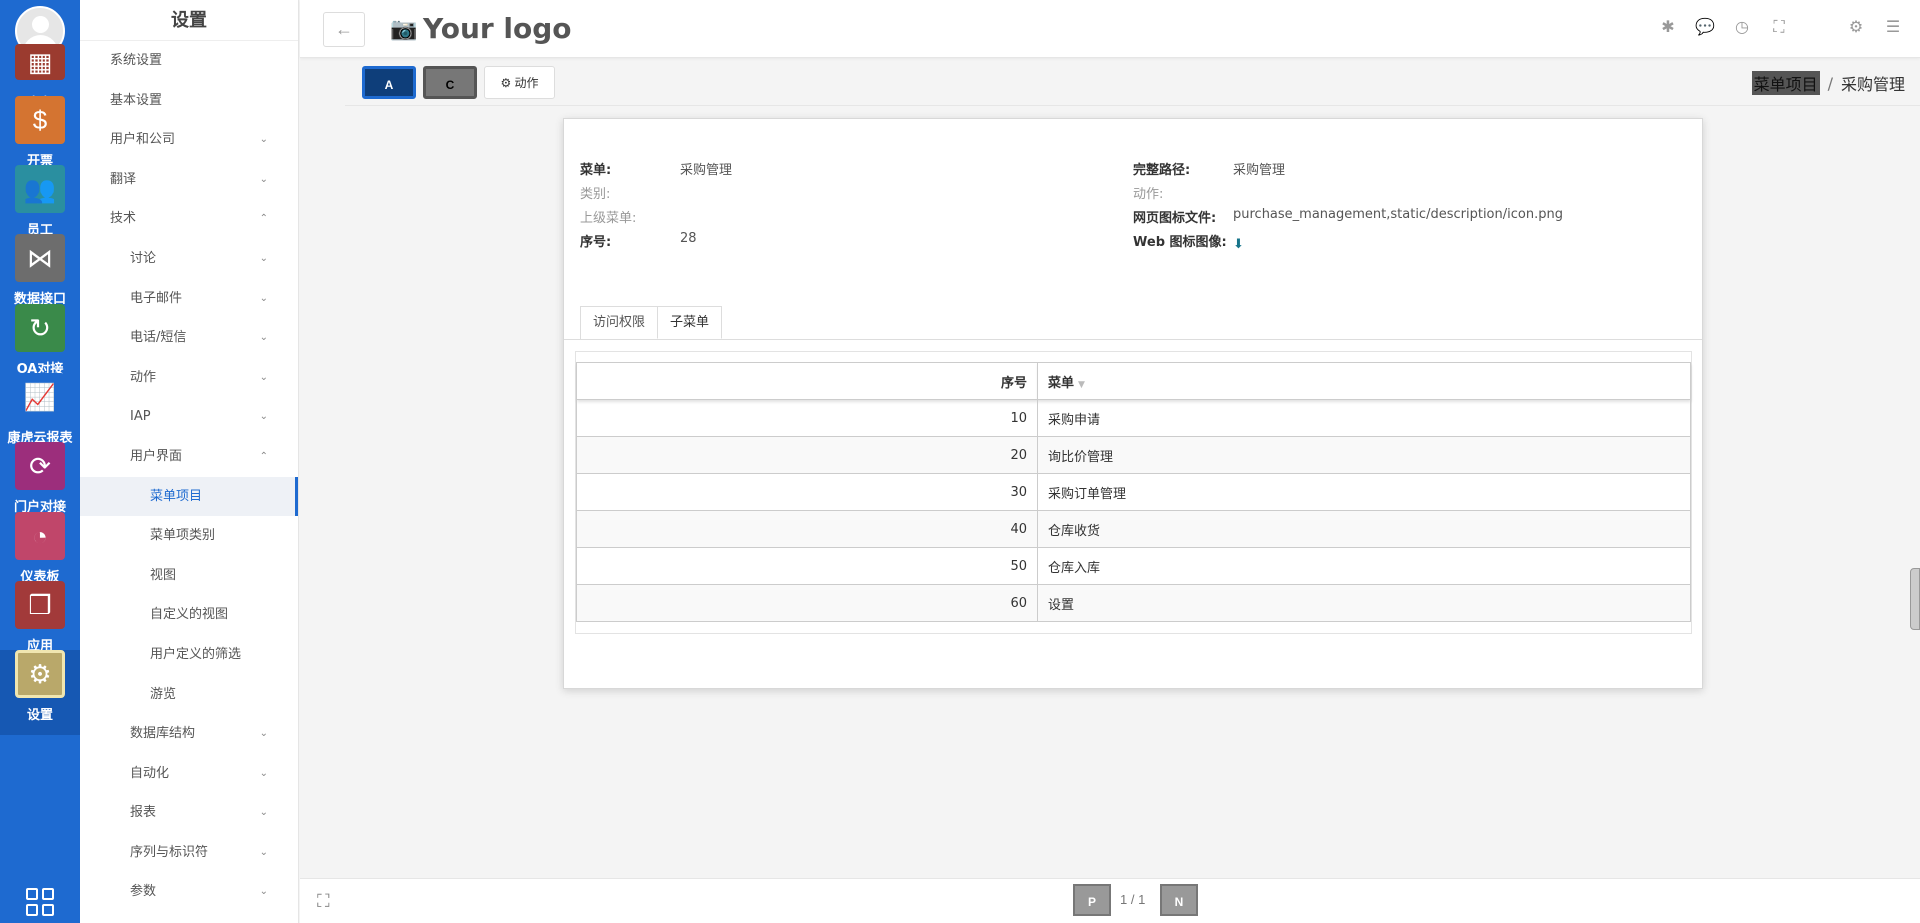 The image size is (1920, 923). I want to click on cell-seq: 20, so click(807, 455).